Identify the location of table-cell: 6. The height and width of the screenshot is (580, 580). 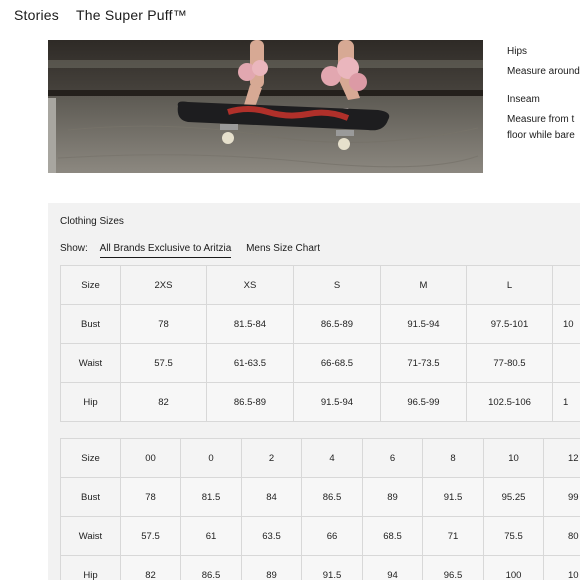
(392, 458).